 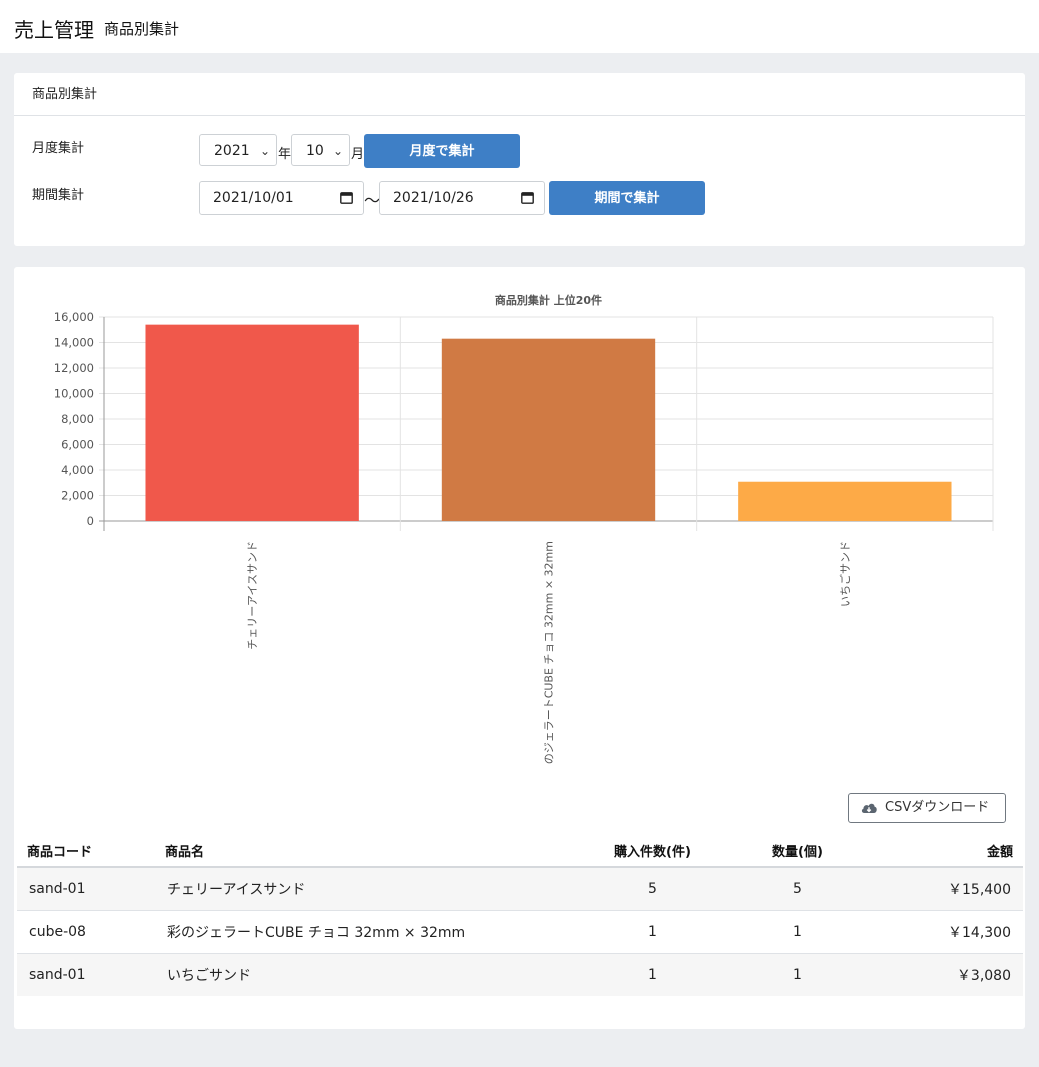 I want to click on table-header-row: 商品コード 商品名 購入件数(件) 数量(個) 金額, so click(x=520, y=851).